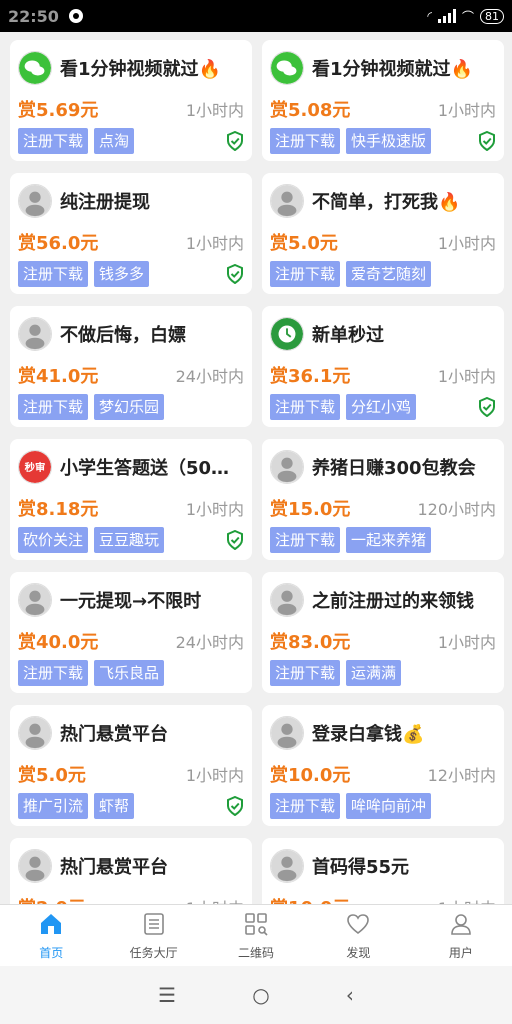 The image size is (512, 1024). Describe the element at coordinates (374, 673) in the screenshot. I see `app-name-tag: 运满满` at that location.